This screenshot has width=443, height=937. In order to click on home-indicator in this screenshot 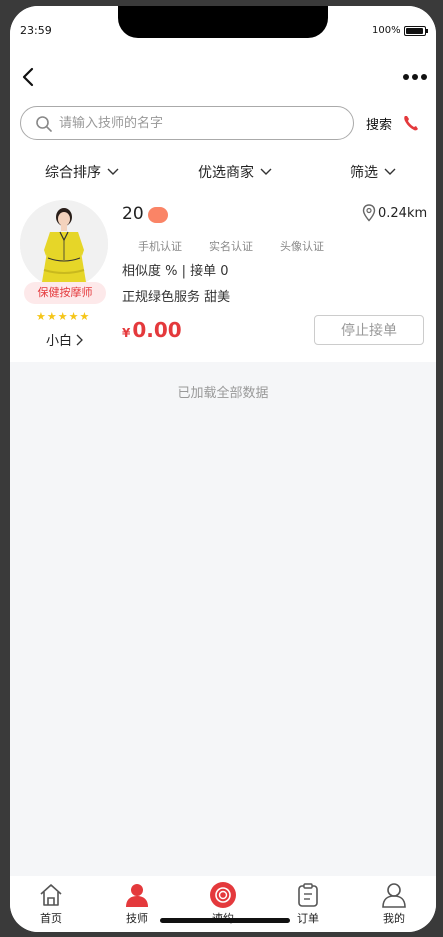, I will do `click(225, 920)`.